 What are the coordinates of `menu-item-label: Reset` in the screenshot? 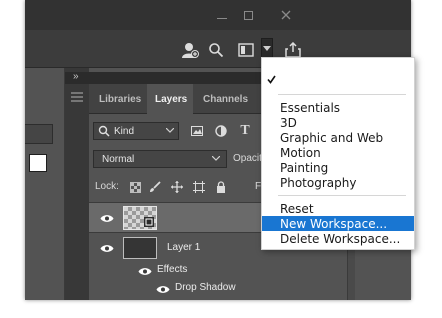 It's located at (297, 208).